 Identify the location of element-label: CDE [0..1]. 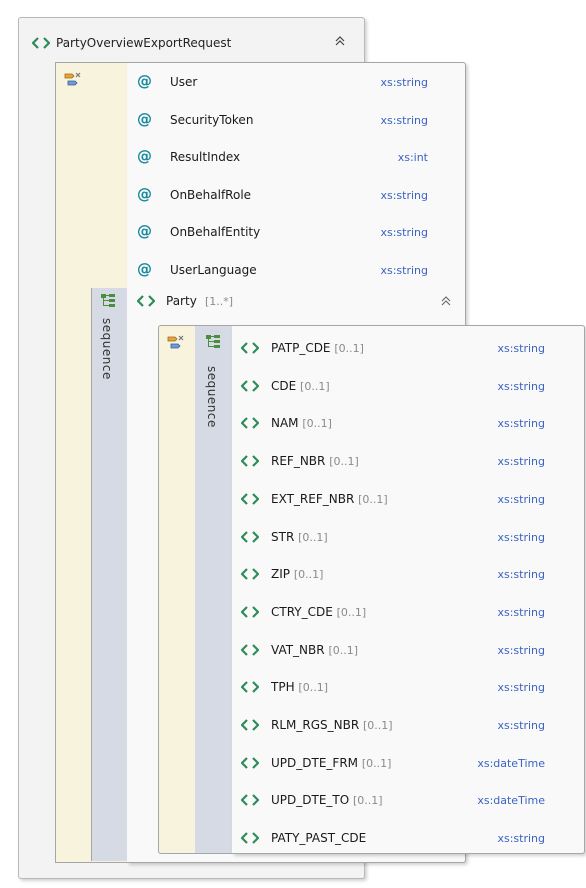
(300, 386).